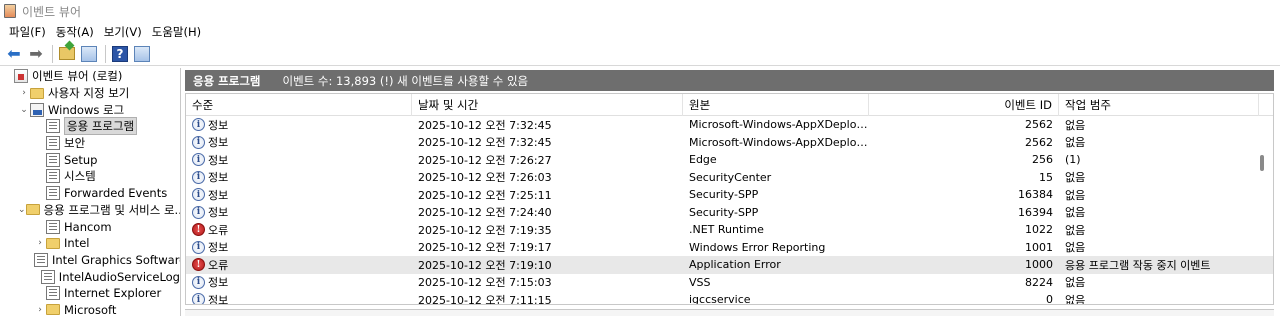 The image size is (1280, 316). I want to click on back-arrow-icon: ⬅, so click(14, 53).